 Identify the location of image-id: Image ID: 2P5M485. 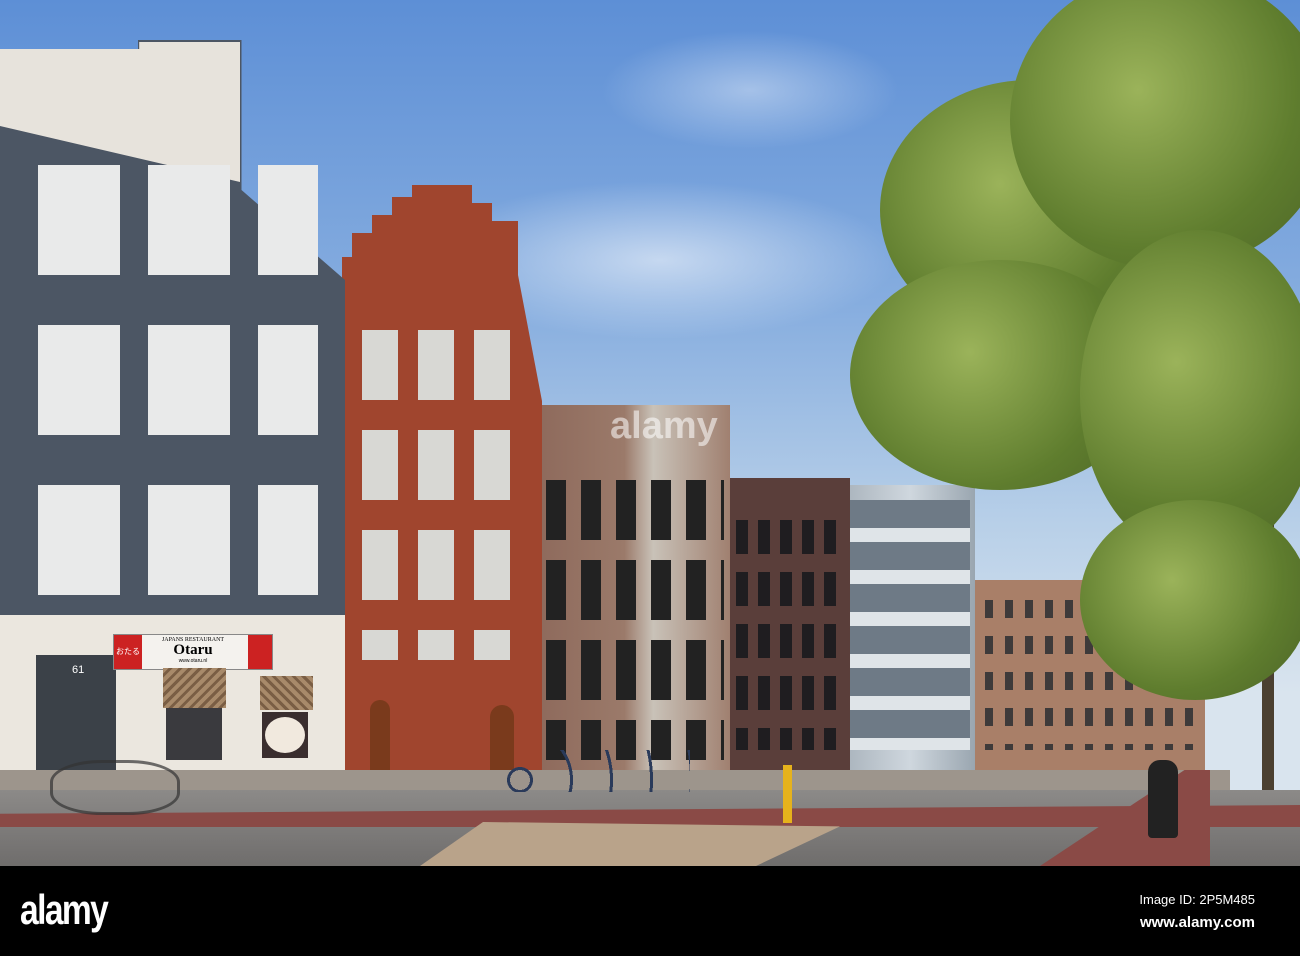
(1197, 899).